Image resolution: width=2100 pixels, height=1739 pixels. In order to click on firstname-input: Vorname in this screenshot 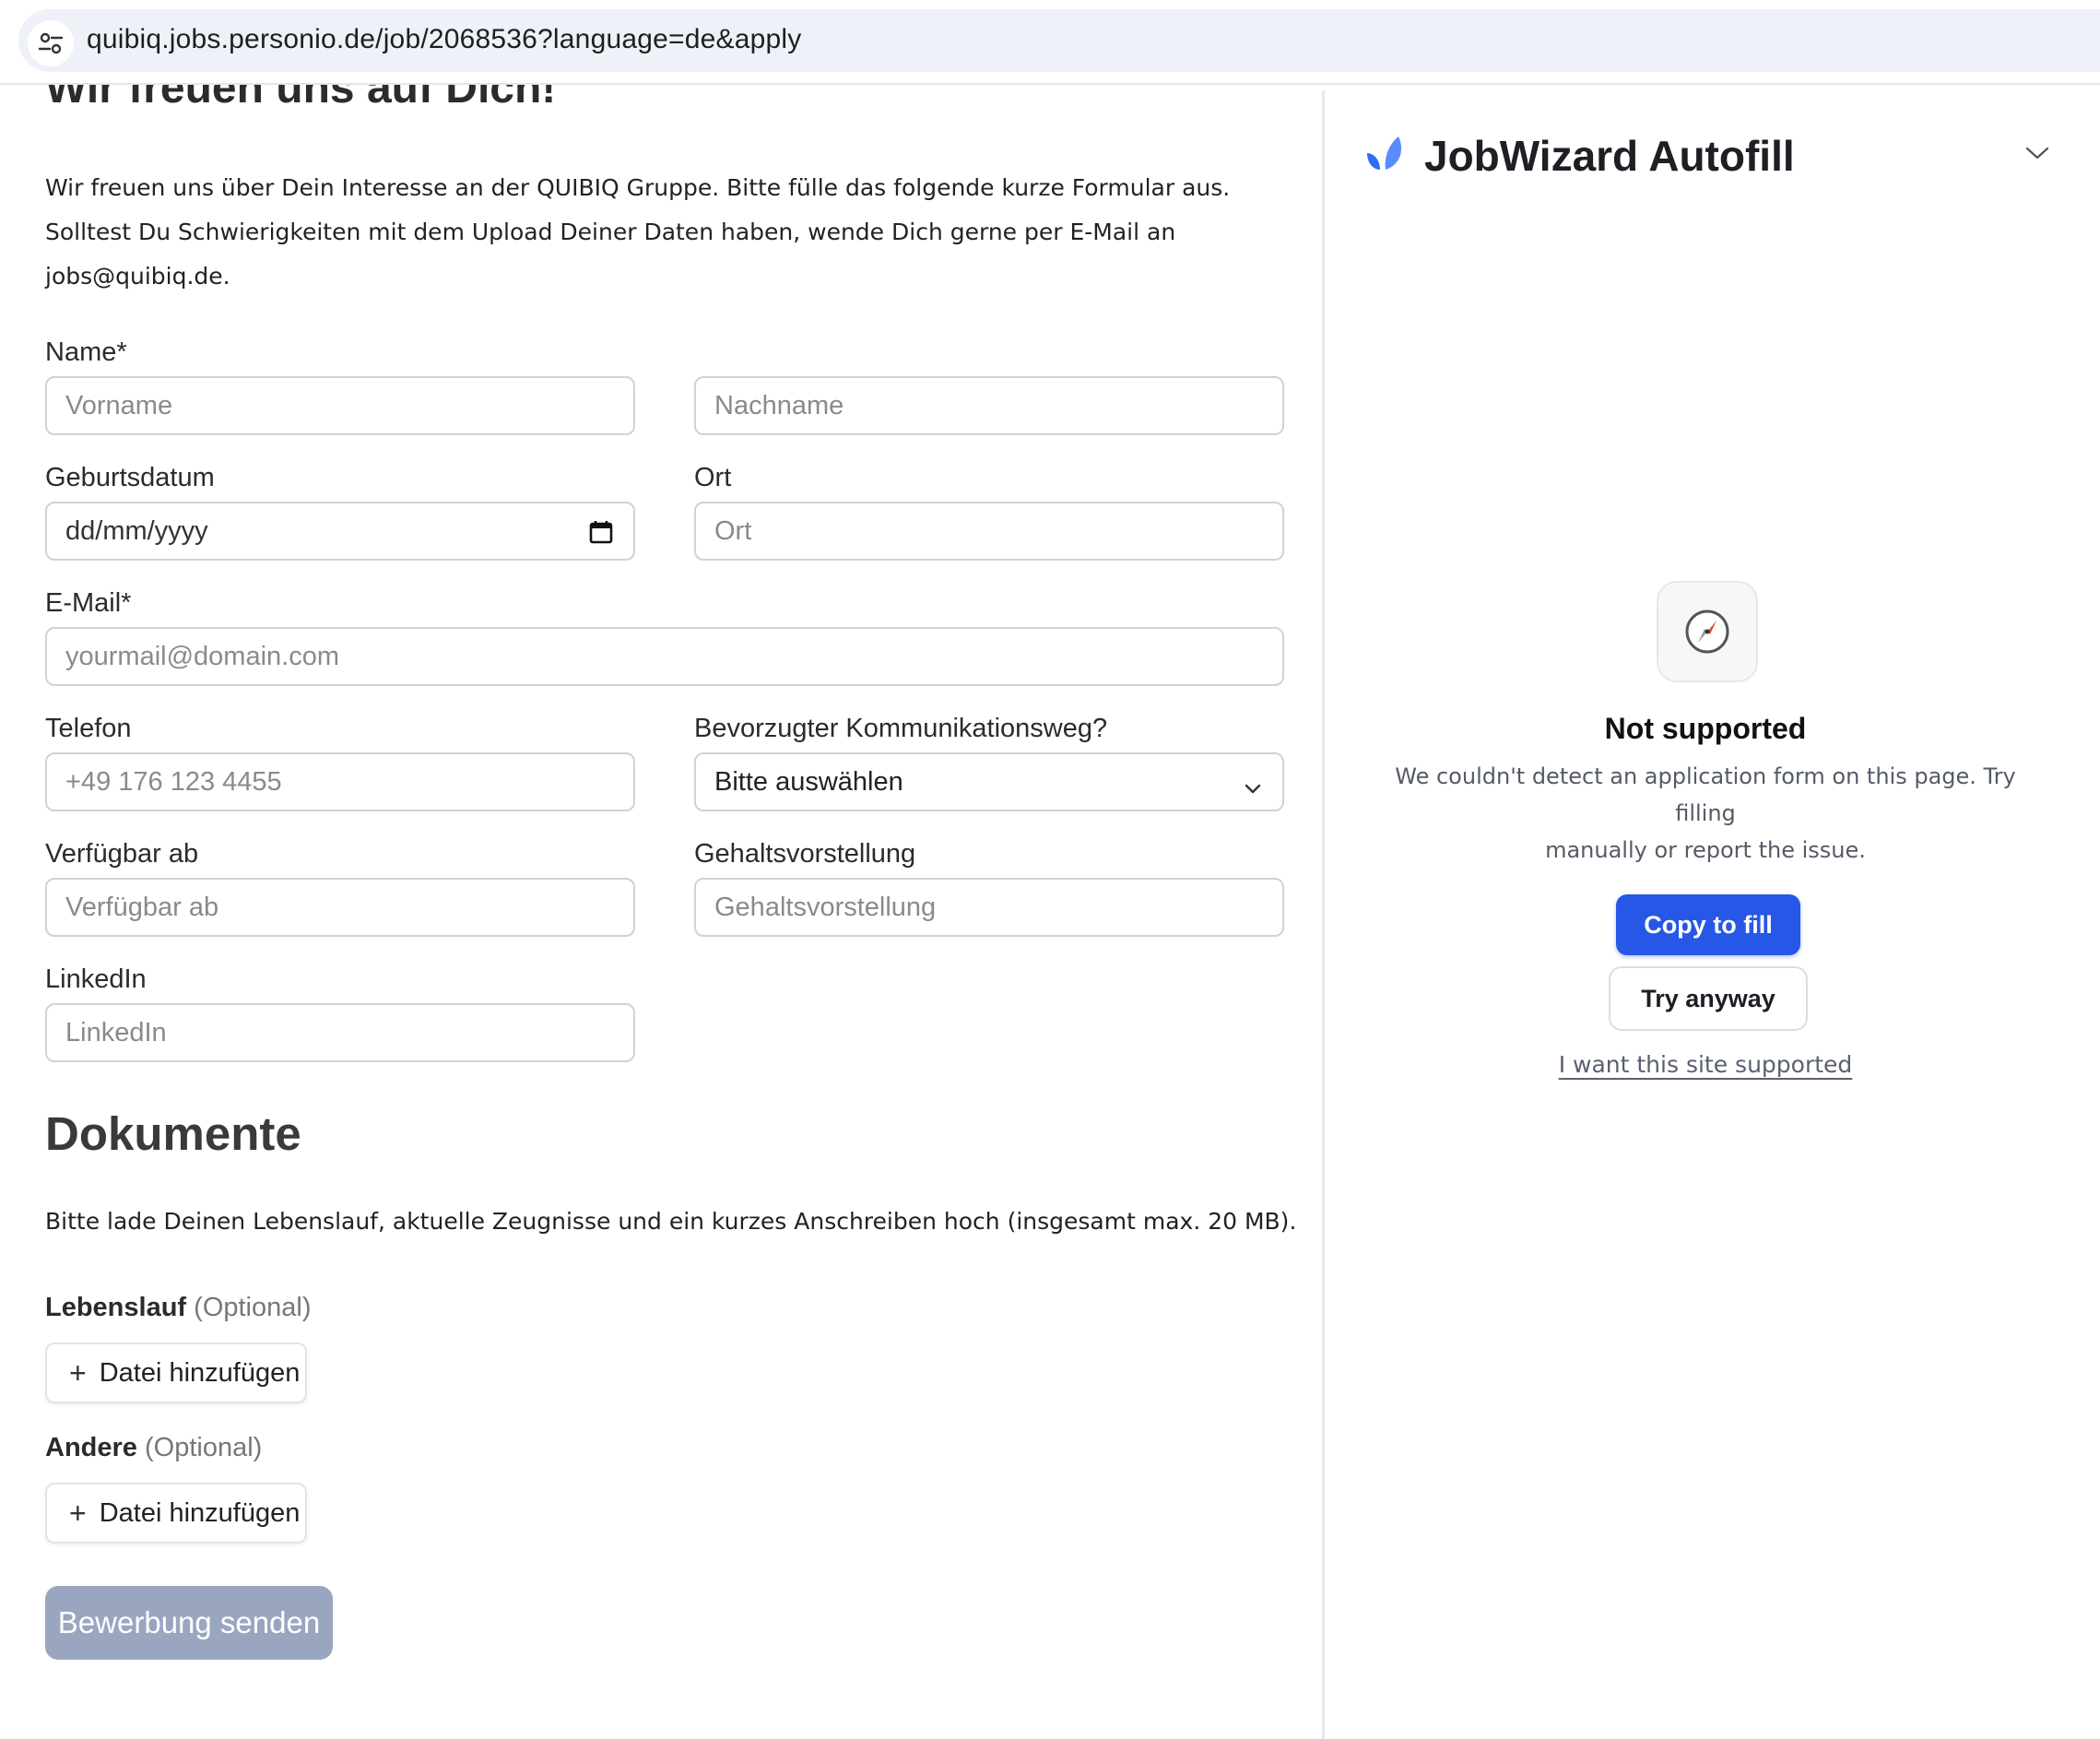, I will do `click(340, 405)`.